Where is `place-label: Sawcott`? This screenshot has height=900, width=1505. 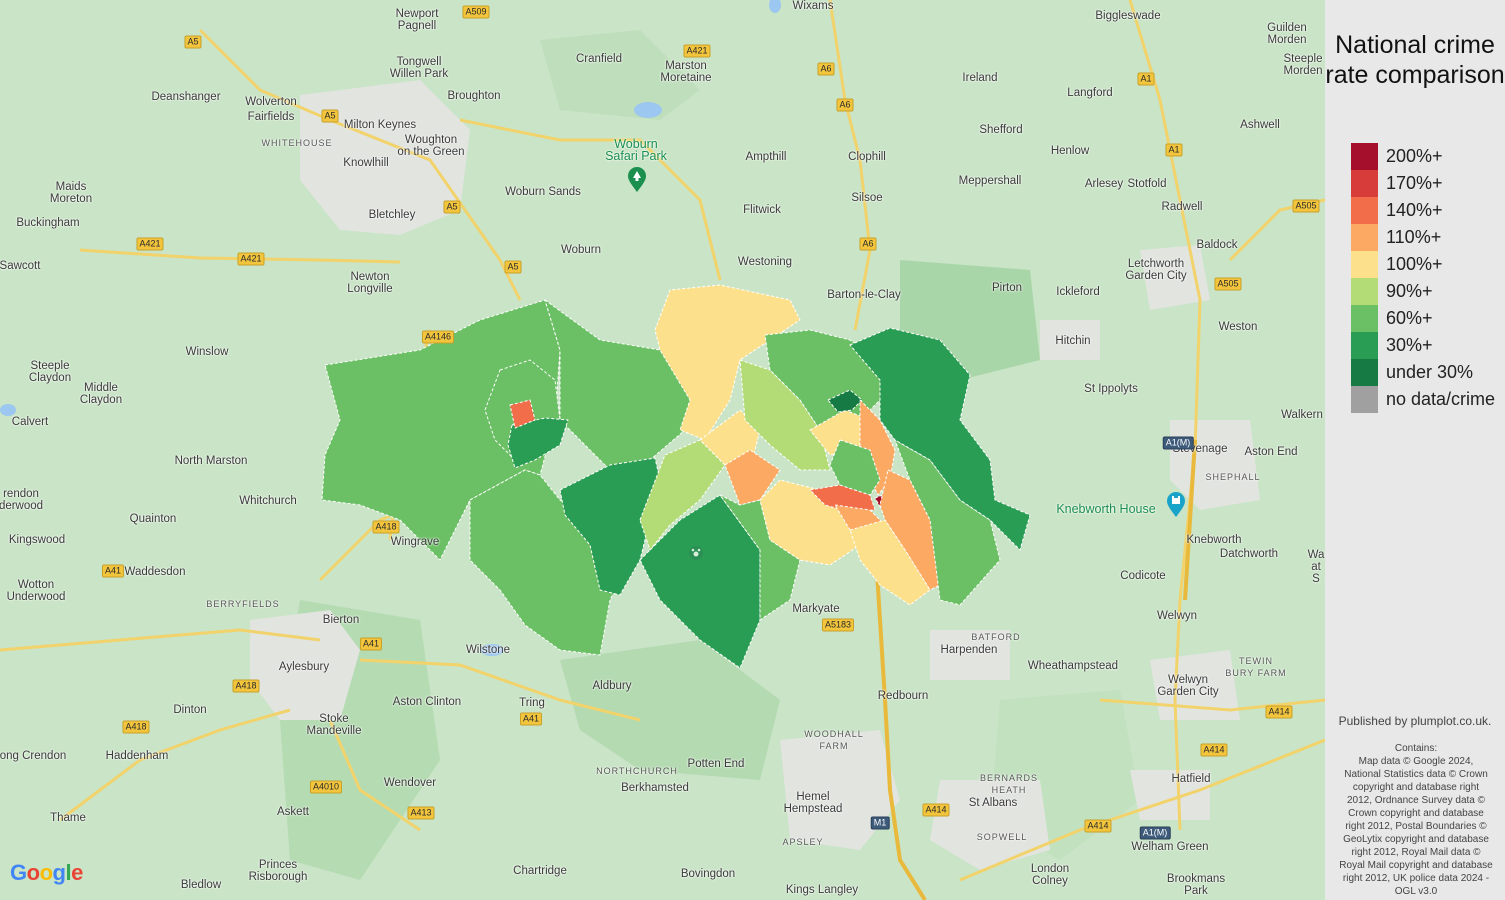
place-label: Sawcott is located at coordinates (20, 266).